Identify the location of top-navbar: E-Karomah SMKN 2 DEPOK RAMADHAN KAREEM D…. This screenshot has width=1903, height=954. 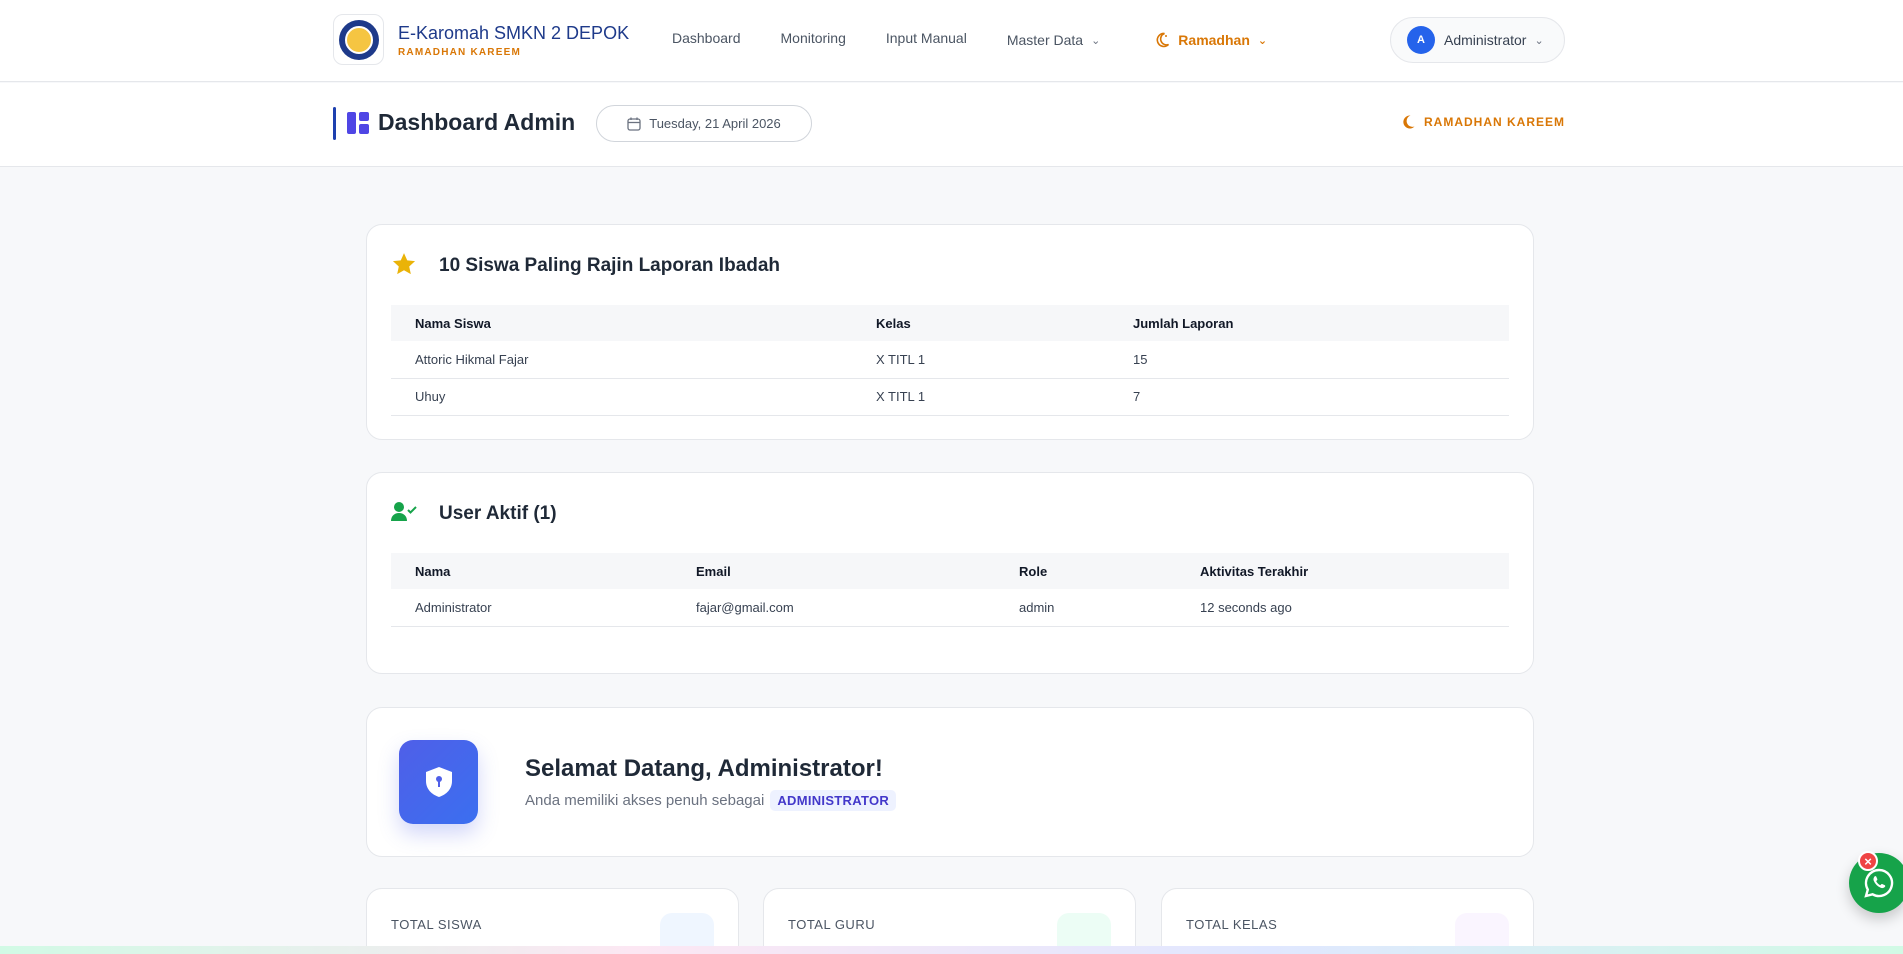
(951, 41).